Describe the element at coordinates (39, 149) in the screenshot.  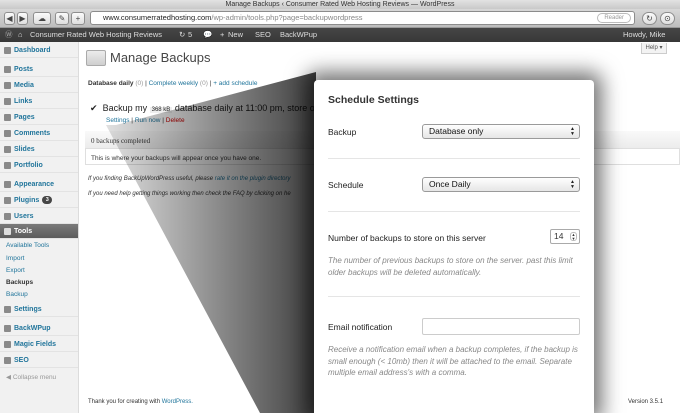
I see `sidebar-item-slides: Slides` at that location.